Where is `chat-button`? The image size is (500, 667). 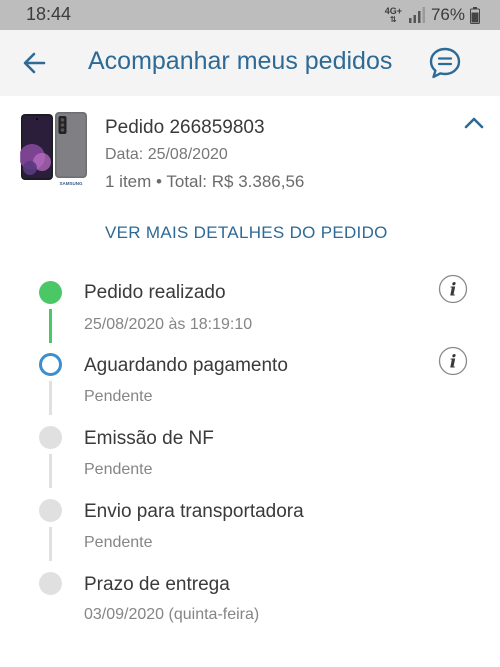
chat-button is located at coordinates (445, 63).